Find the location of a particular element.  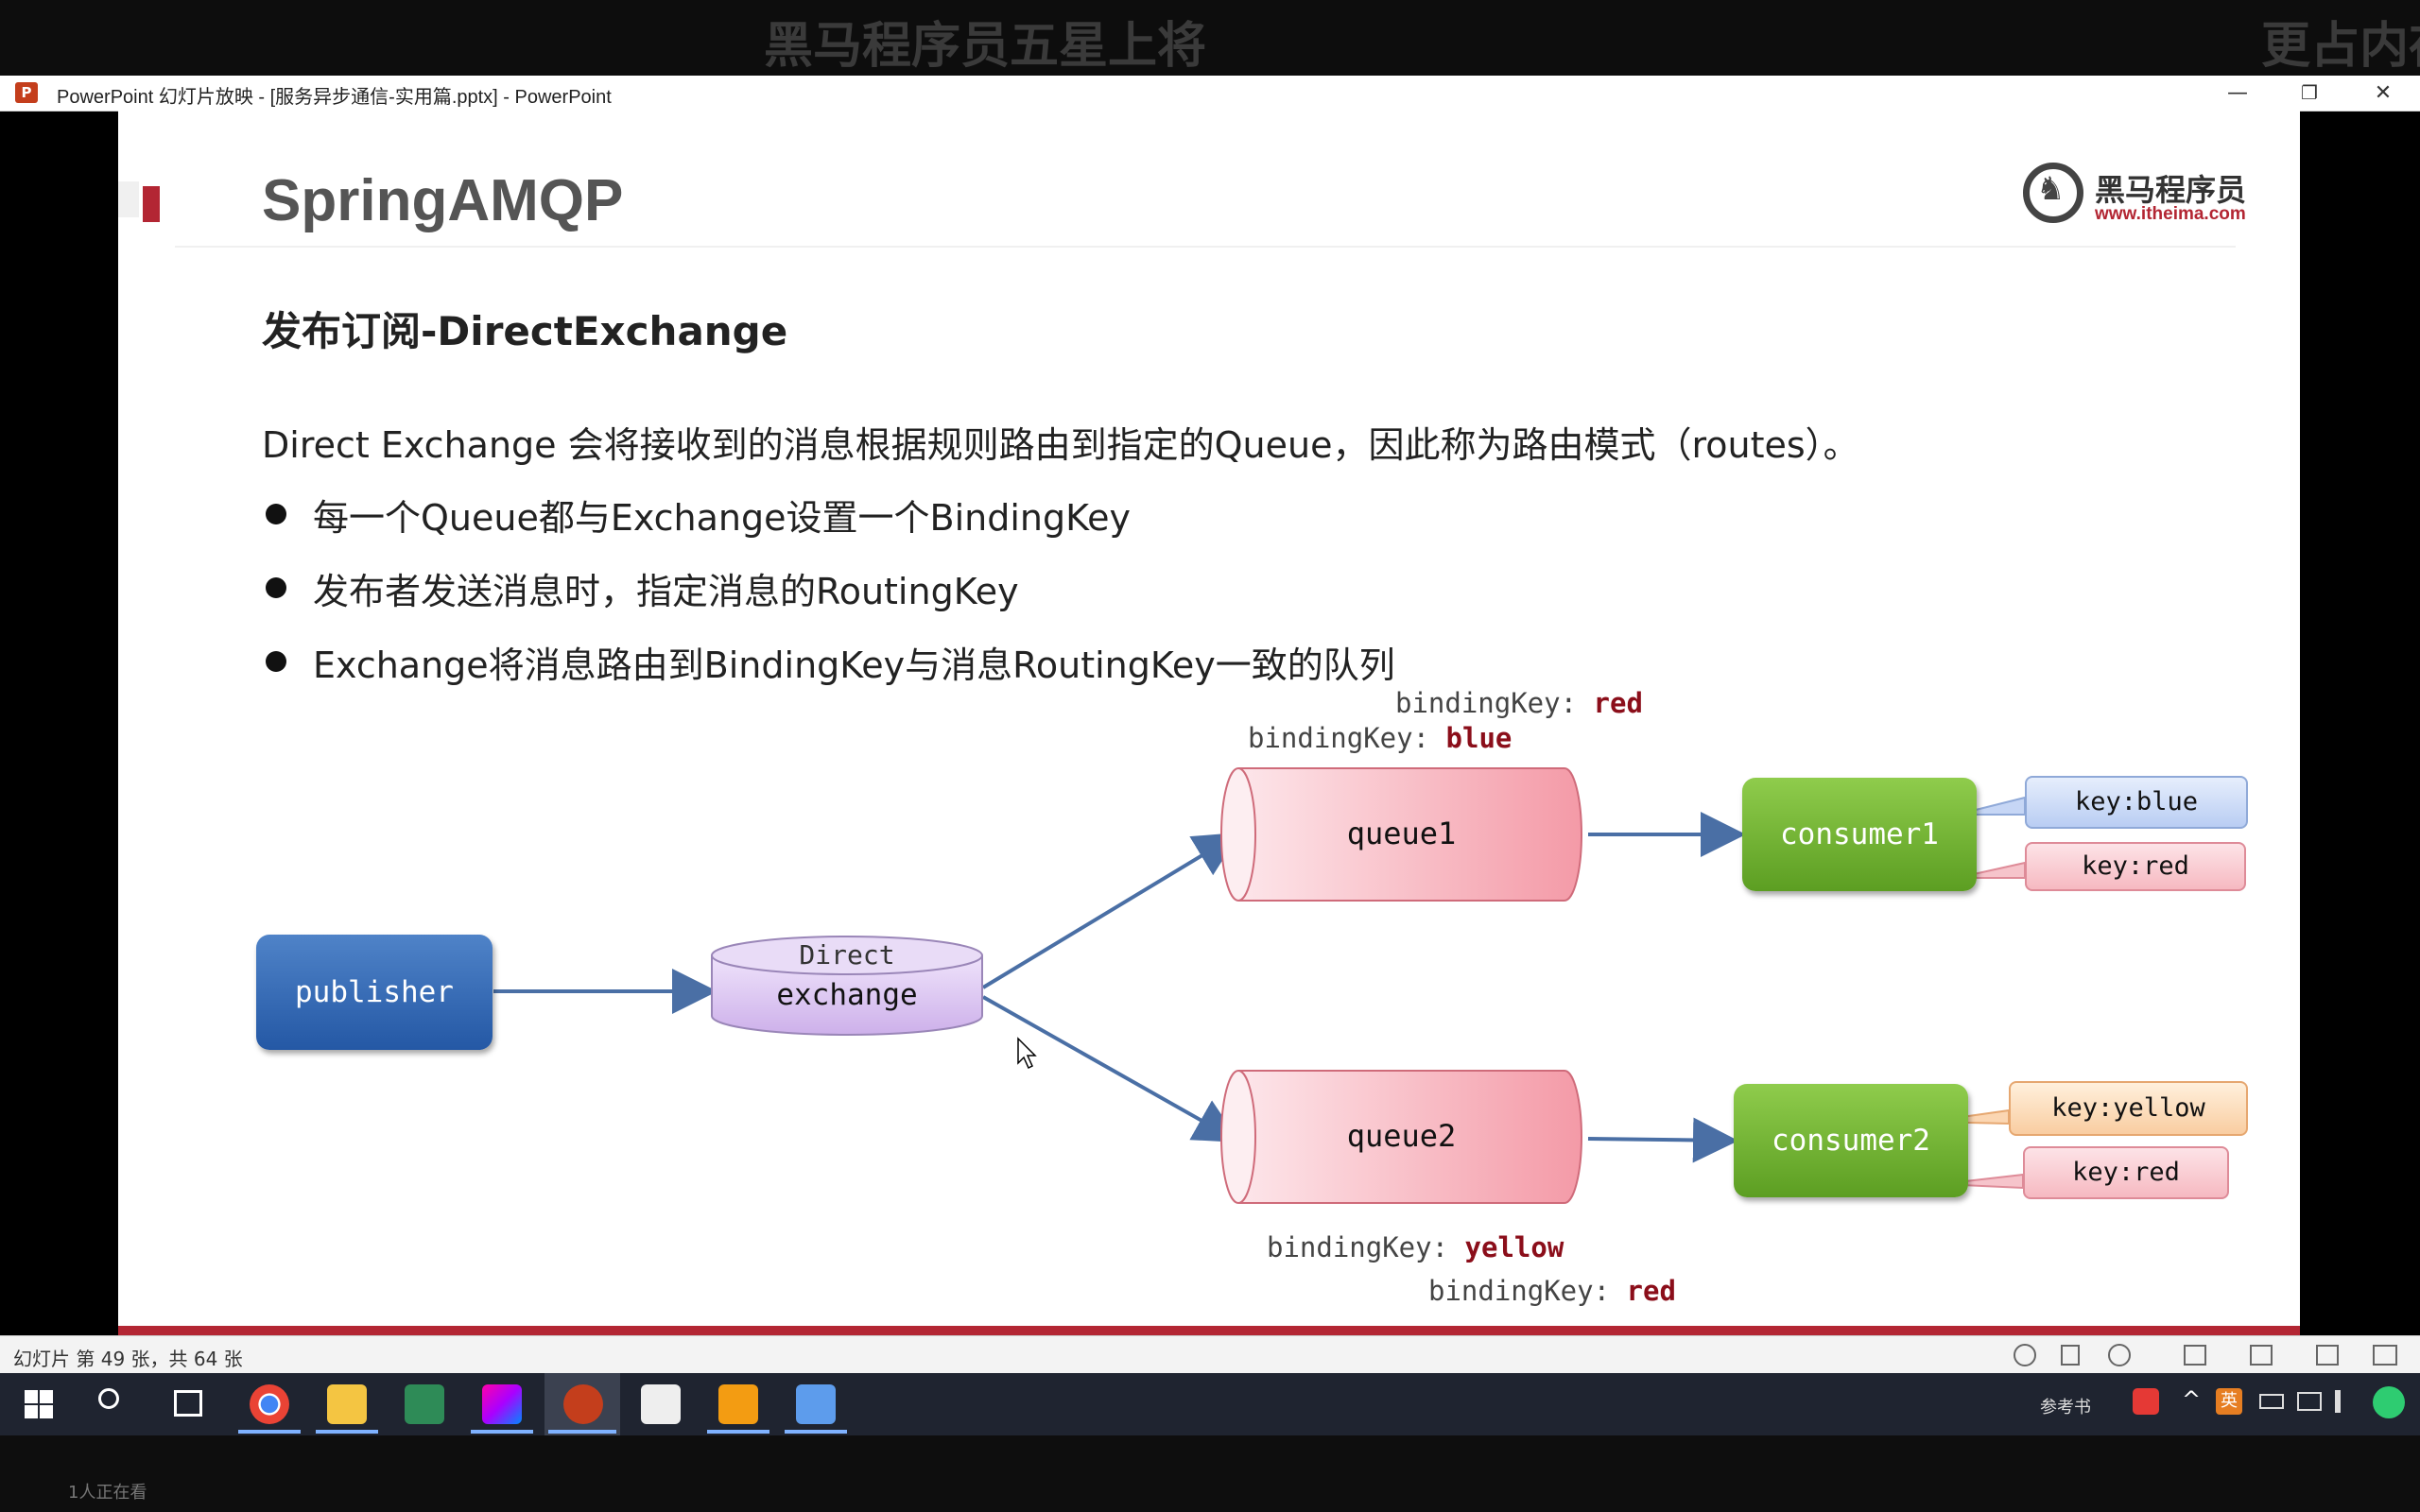

routing-key-tag: key:blue is located at coordinates (2136, 802).